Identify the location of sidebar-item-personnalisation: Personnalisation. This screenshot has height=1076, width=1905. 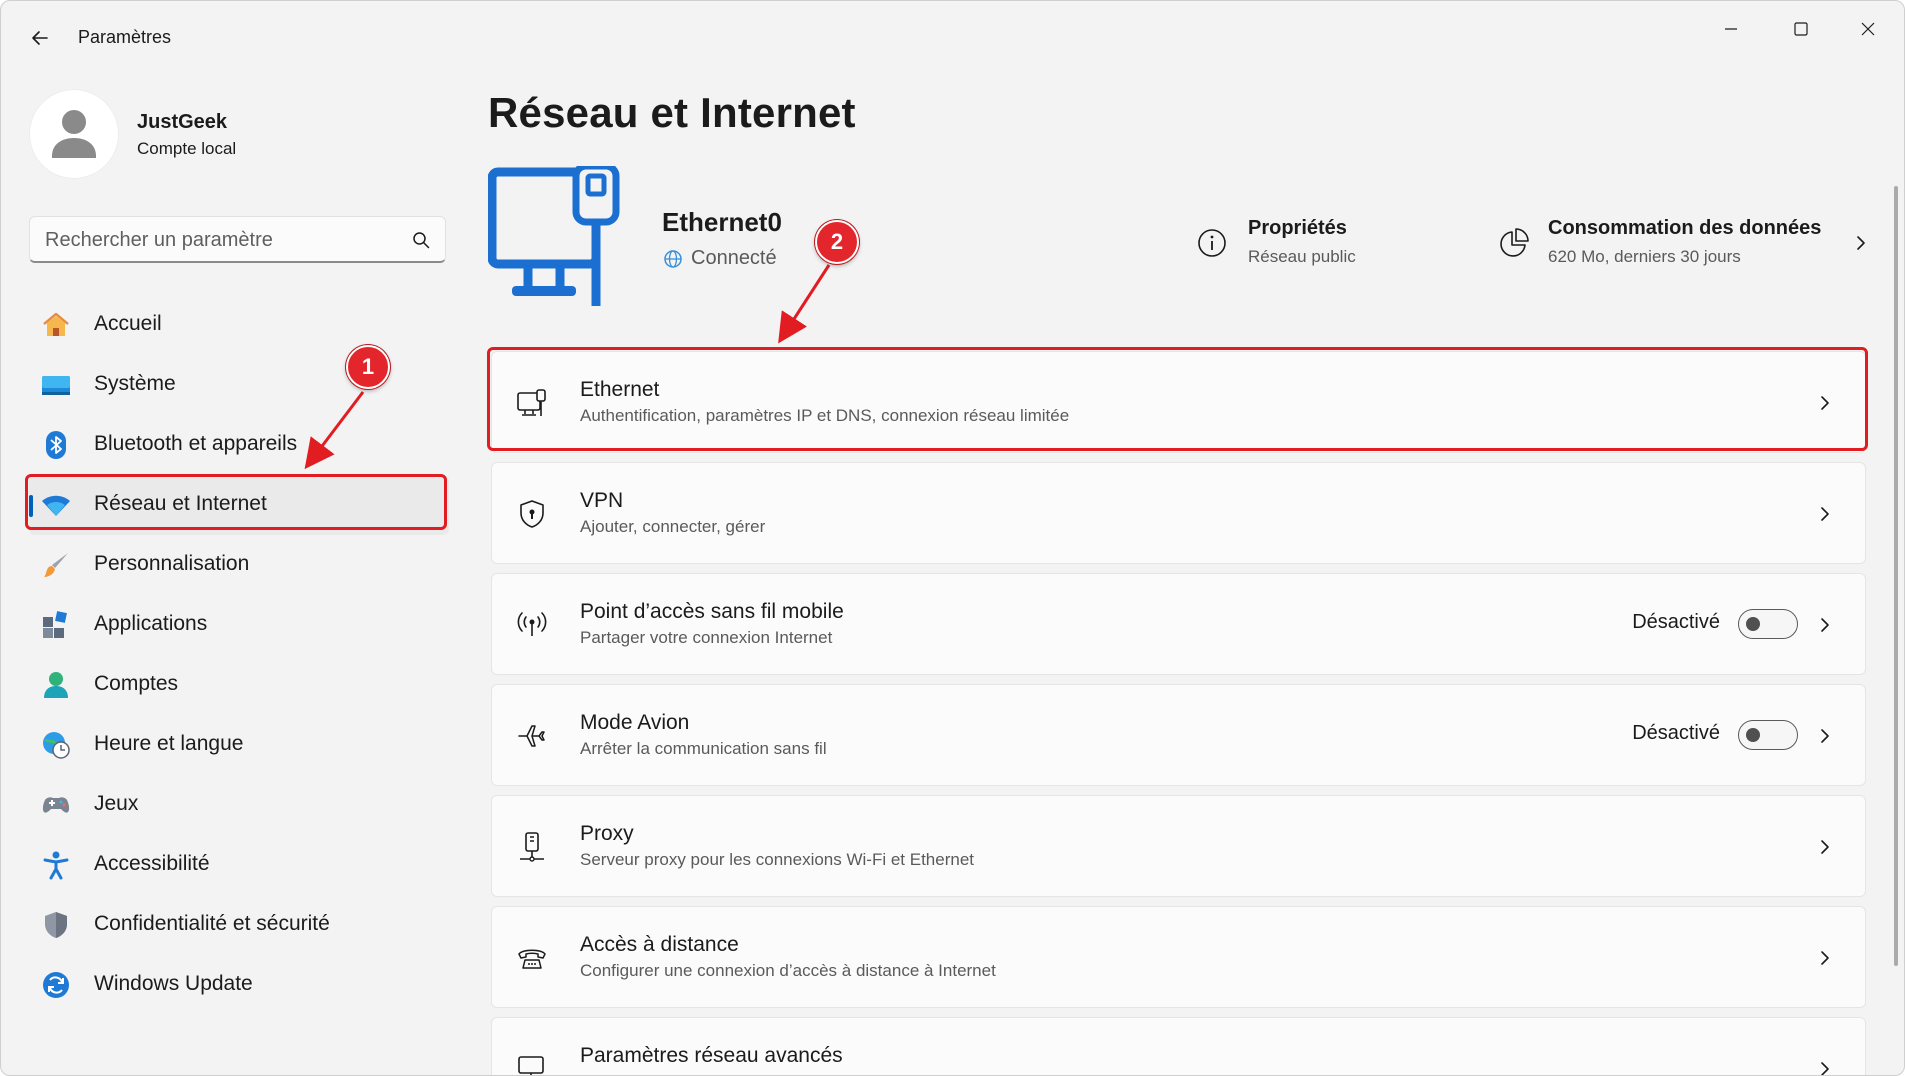
(239, 565).